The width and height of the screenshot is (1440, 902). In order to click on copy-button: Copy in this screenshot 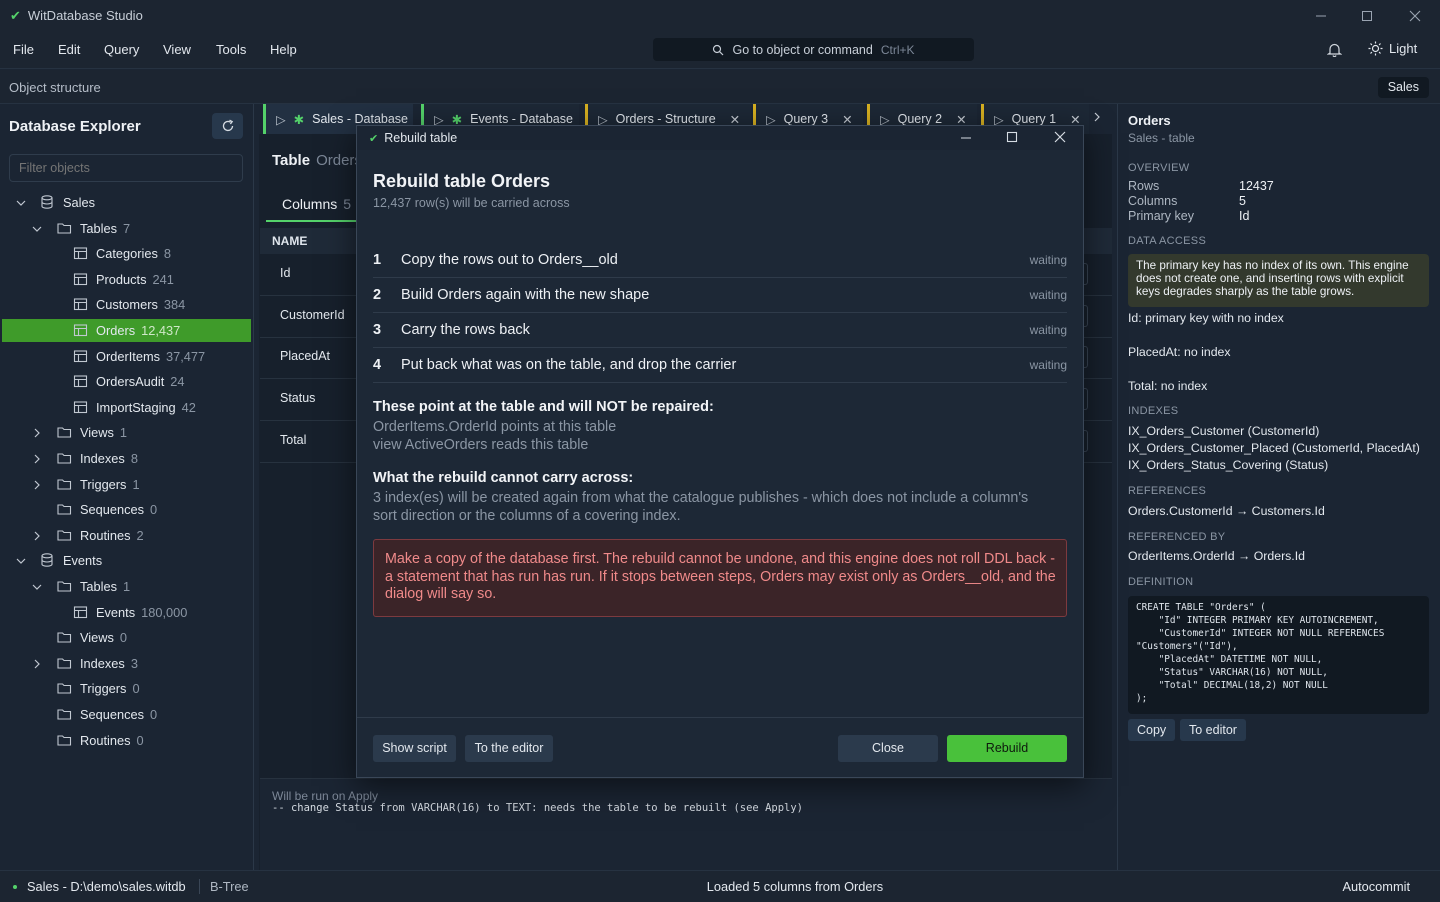, I will do `click(1152, 730)`.